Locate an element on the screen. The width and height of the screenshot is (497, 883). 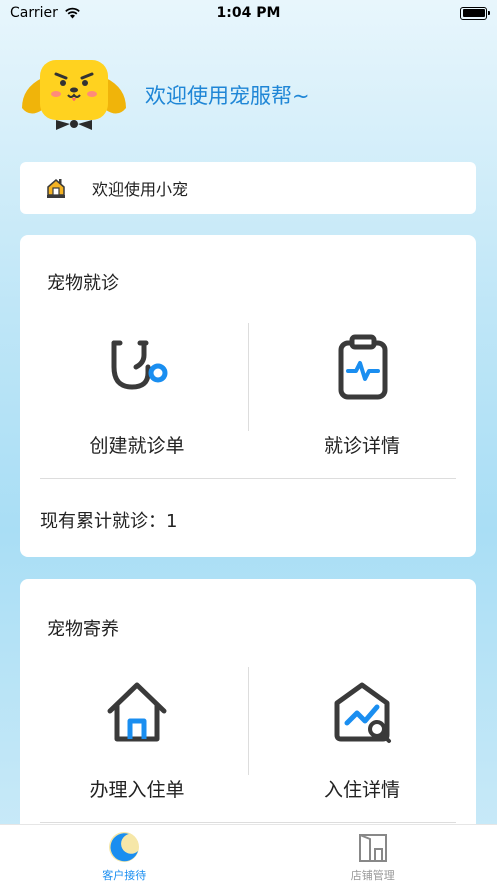
tab-store-management: 店铺管理 is located at coordinates (373, 854).